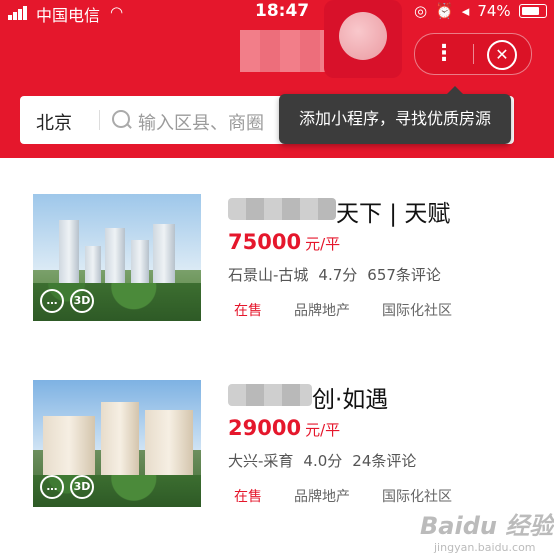  Describe the element at coordinates (421, 11) in the screenshot. I see `rotation-lock-icon: ◎` at that location.